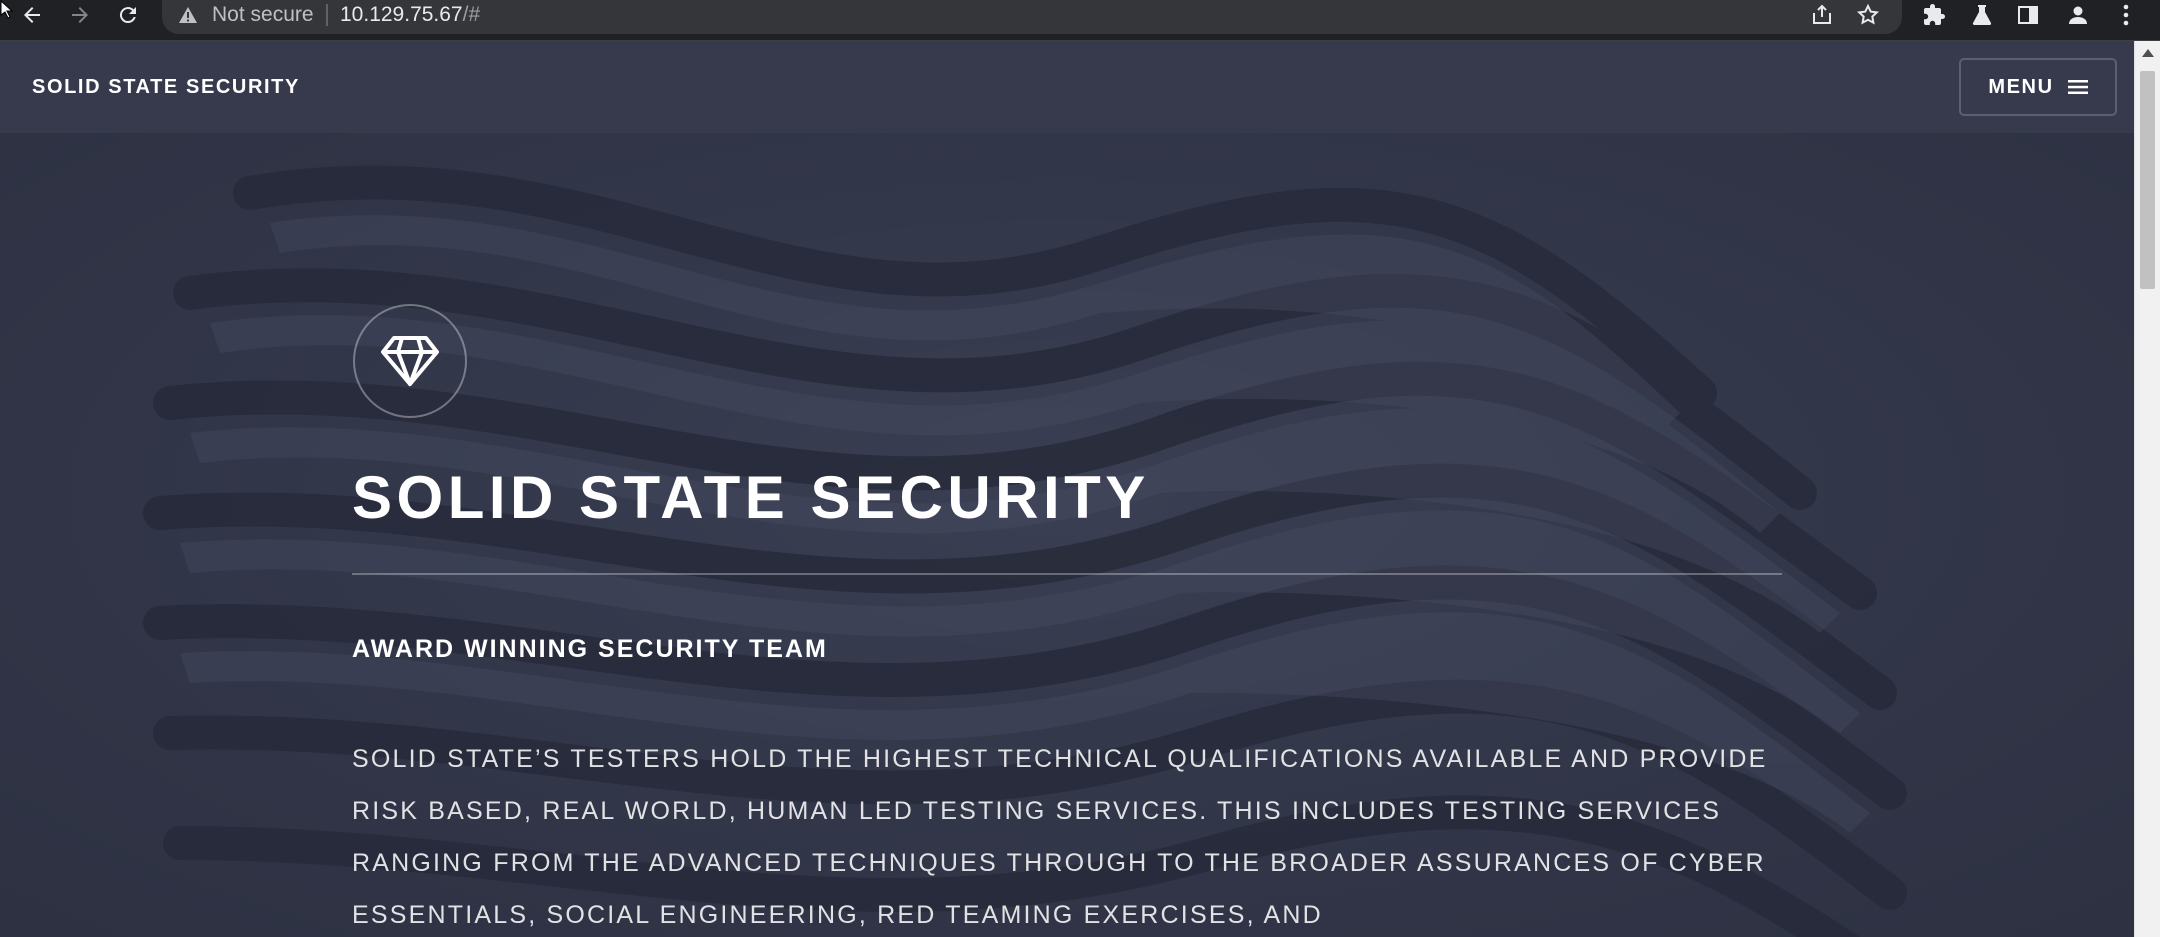  What do you see at coordinates (1067, 87) in the screenshot?
I see `site-header: SOLID STATE SECURITY MENU` at bounding box center [1067, 87].